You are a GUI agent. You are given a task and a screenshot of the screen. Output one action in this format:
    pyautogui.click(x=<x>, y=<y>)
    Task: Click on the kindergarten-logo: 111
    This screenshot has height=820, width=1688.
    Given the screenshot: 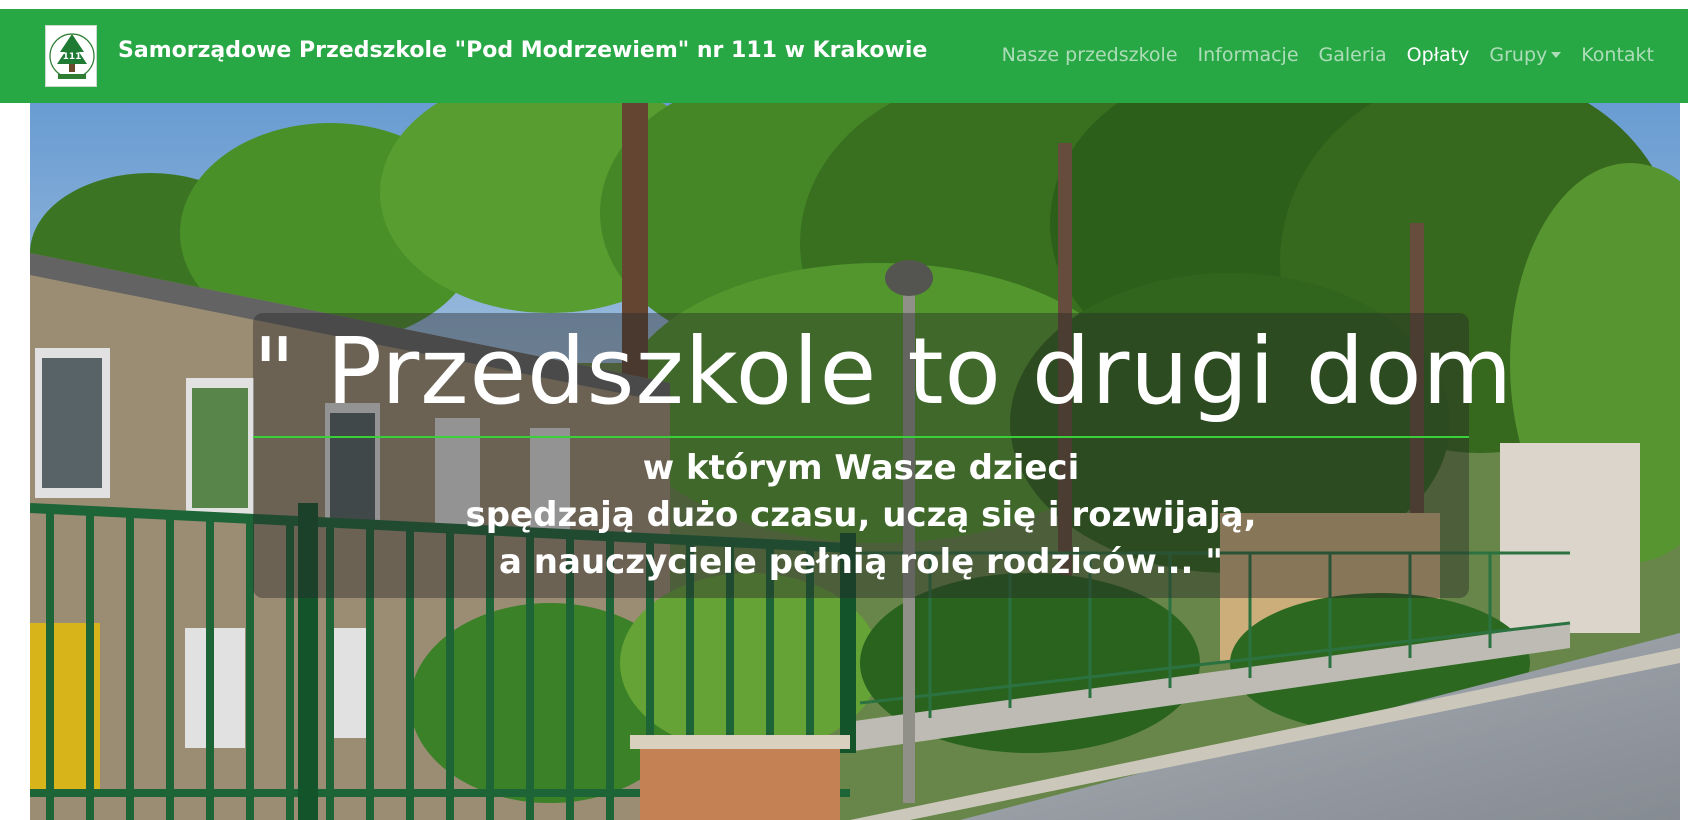 What is the action you would take?
    pyautogui.click(x=71, y=56)
    